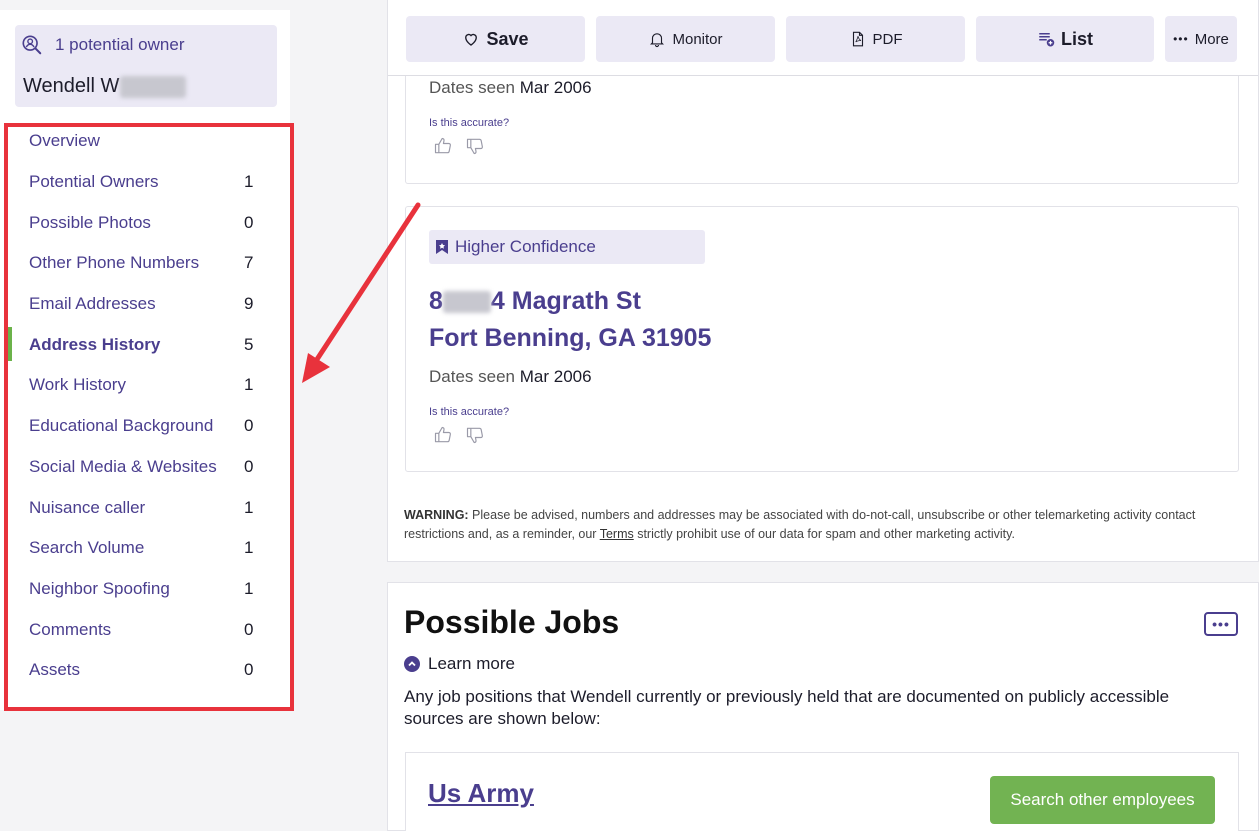 The image size is (1259, 831). What do you see at coordinates (123, 466) in the screenshot?
I see `sidebar-item-label: Social Media & Websites` at bounding box center [123, 466].